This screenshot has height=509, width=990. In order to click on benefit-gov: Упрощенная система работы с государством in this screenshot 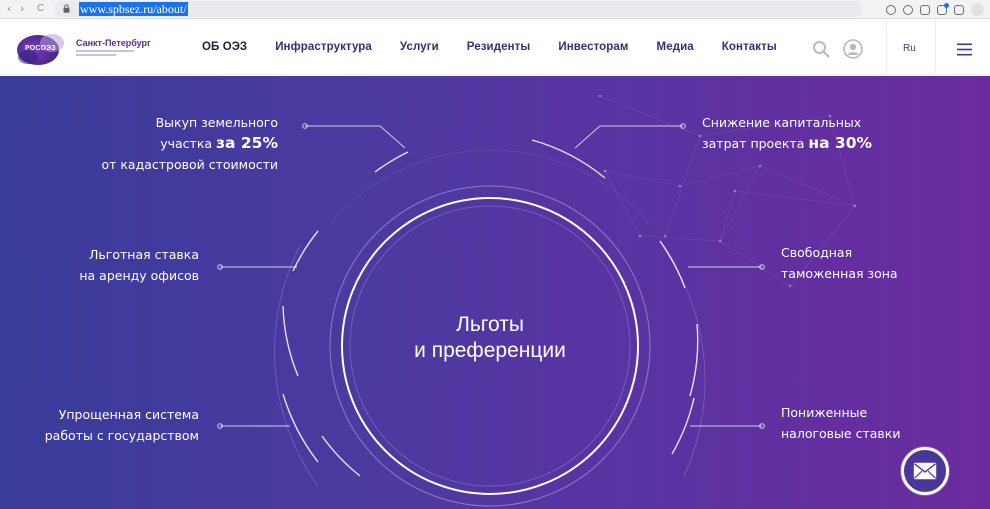, I will do `click(122, 425)`.